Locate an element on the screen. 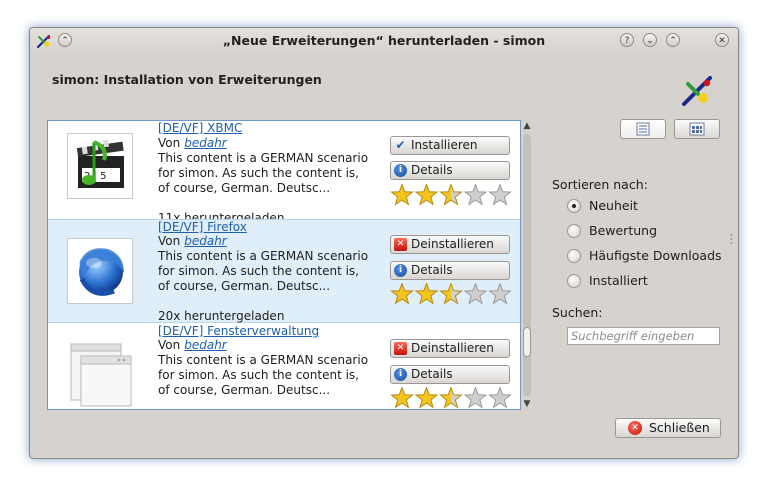  minimize-button: ⌄ is located at coordinates (650, 40).